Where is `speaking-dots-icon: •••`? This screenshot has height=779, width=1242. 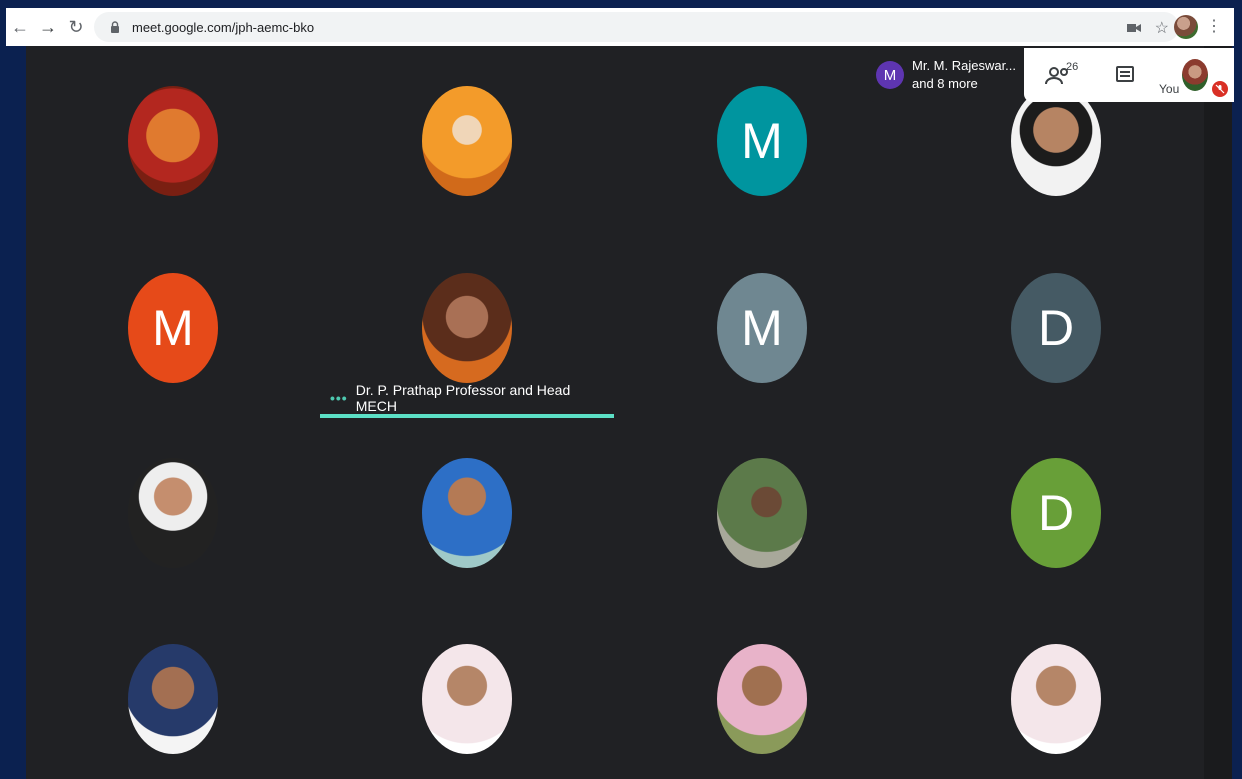
speaking-dots-icon: ••• is located at coordinates (339, 397).